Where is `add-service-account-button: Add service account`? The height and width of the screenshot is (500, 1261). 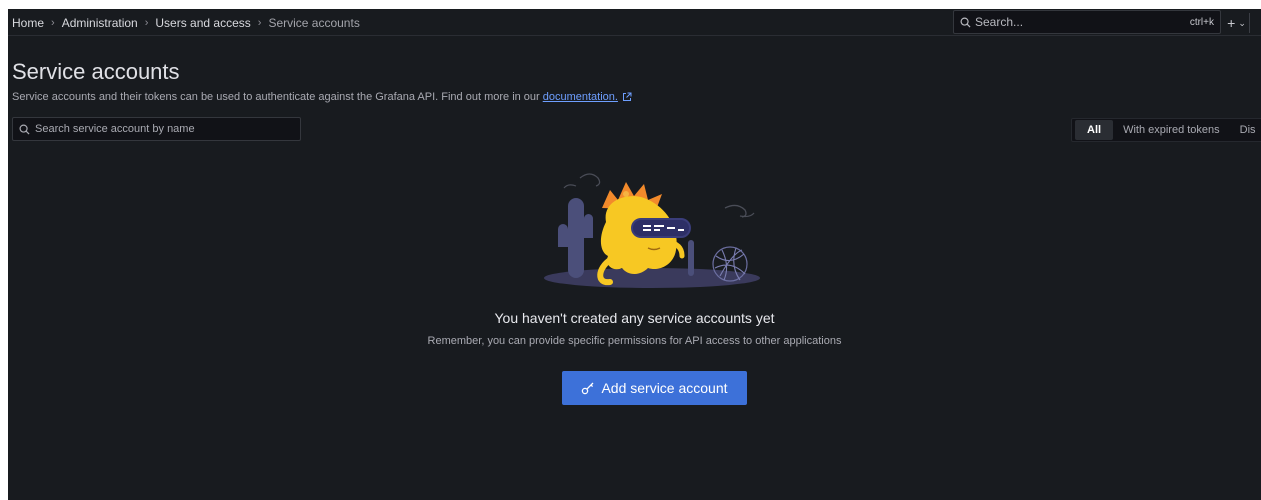 add-service-account-button: Add service account is located at coordinates (654, 388).